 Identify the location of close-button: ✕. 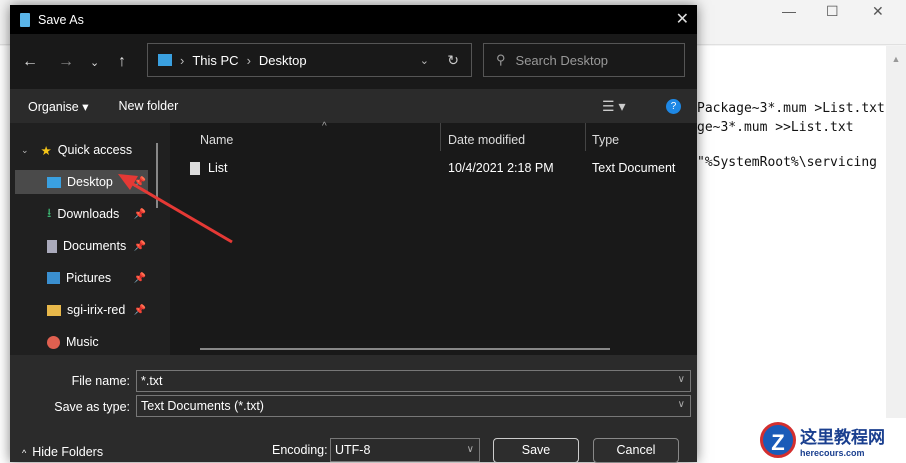
(878, 11).